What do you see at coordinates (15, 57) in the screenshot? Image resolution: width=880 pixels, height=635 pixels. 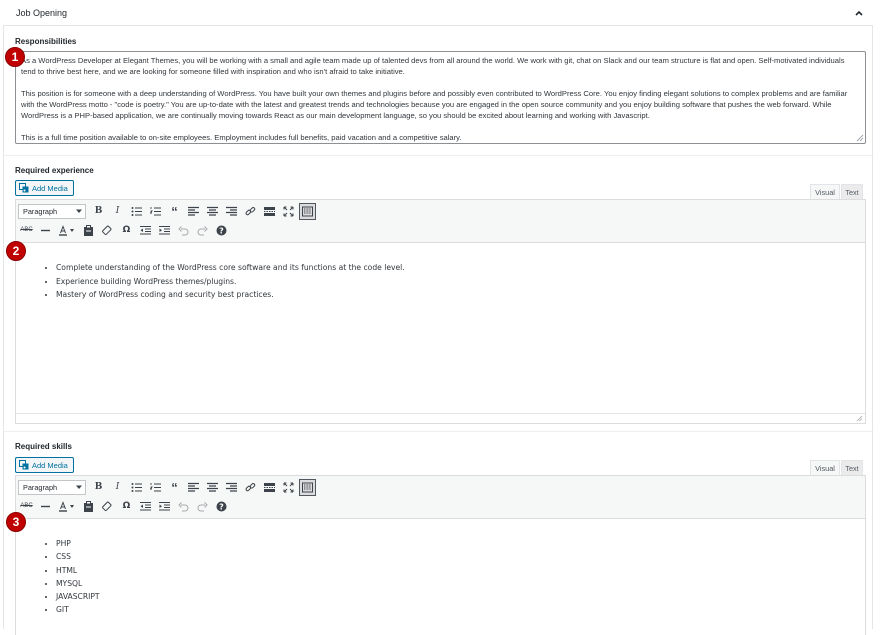 I see `step-marker-1: 1` at bounding box center [15, 57].